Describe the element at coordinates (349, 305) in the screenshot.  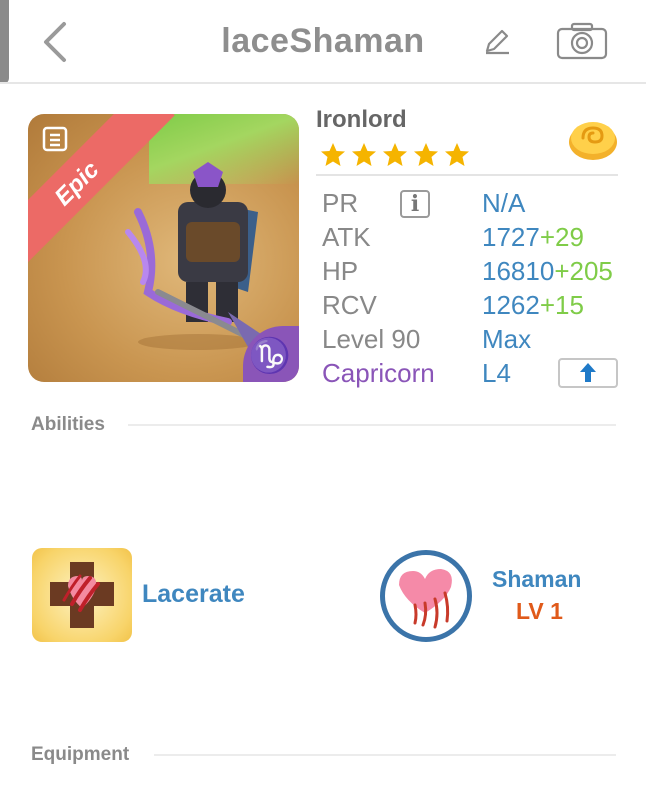
I see `rcv-label: RCV` at that location.